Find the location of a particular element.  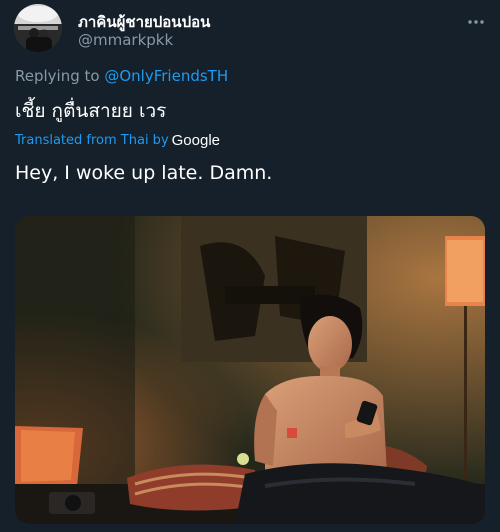

more-options-button is located at coordinates (476, 22).